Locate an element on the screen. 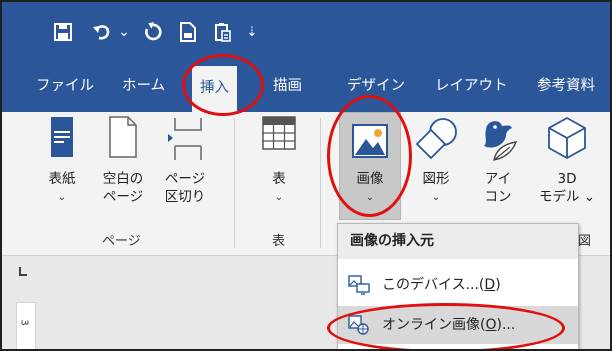 The height and width of the screenshot is (351, 612). tab-references: 参考資料 is located at coordinates (566, 87).